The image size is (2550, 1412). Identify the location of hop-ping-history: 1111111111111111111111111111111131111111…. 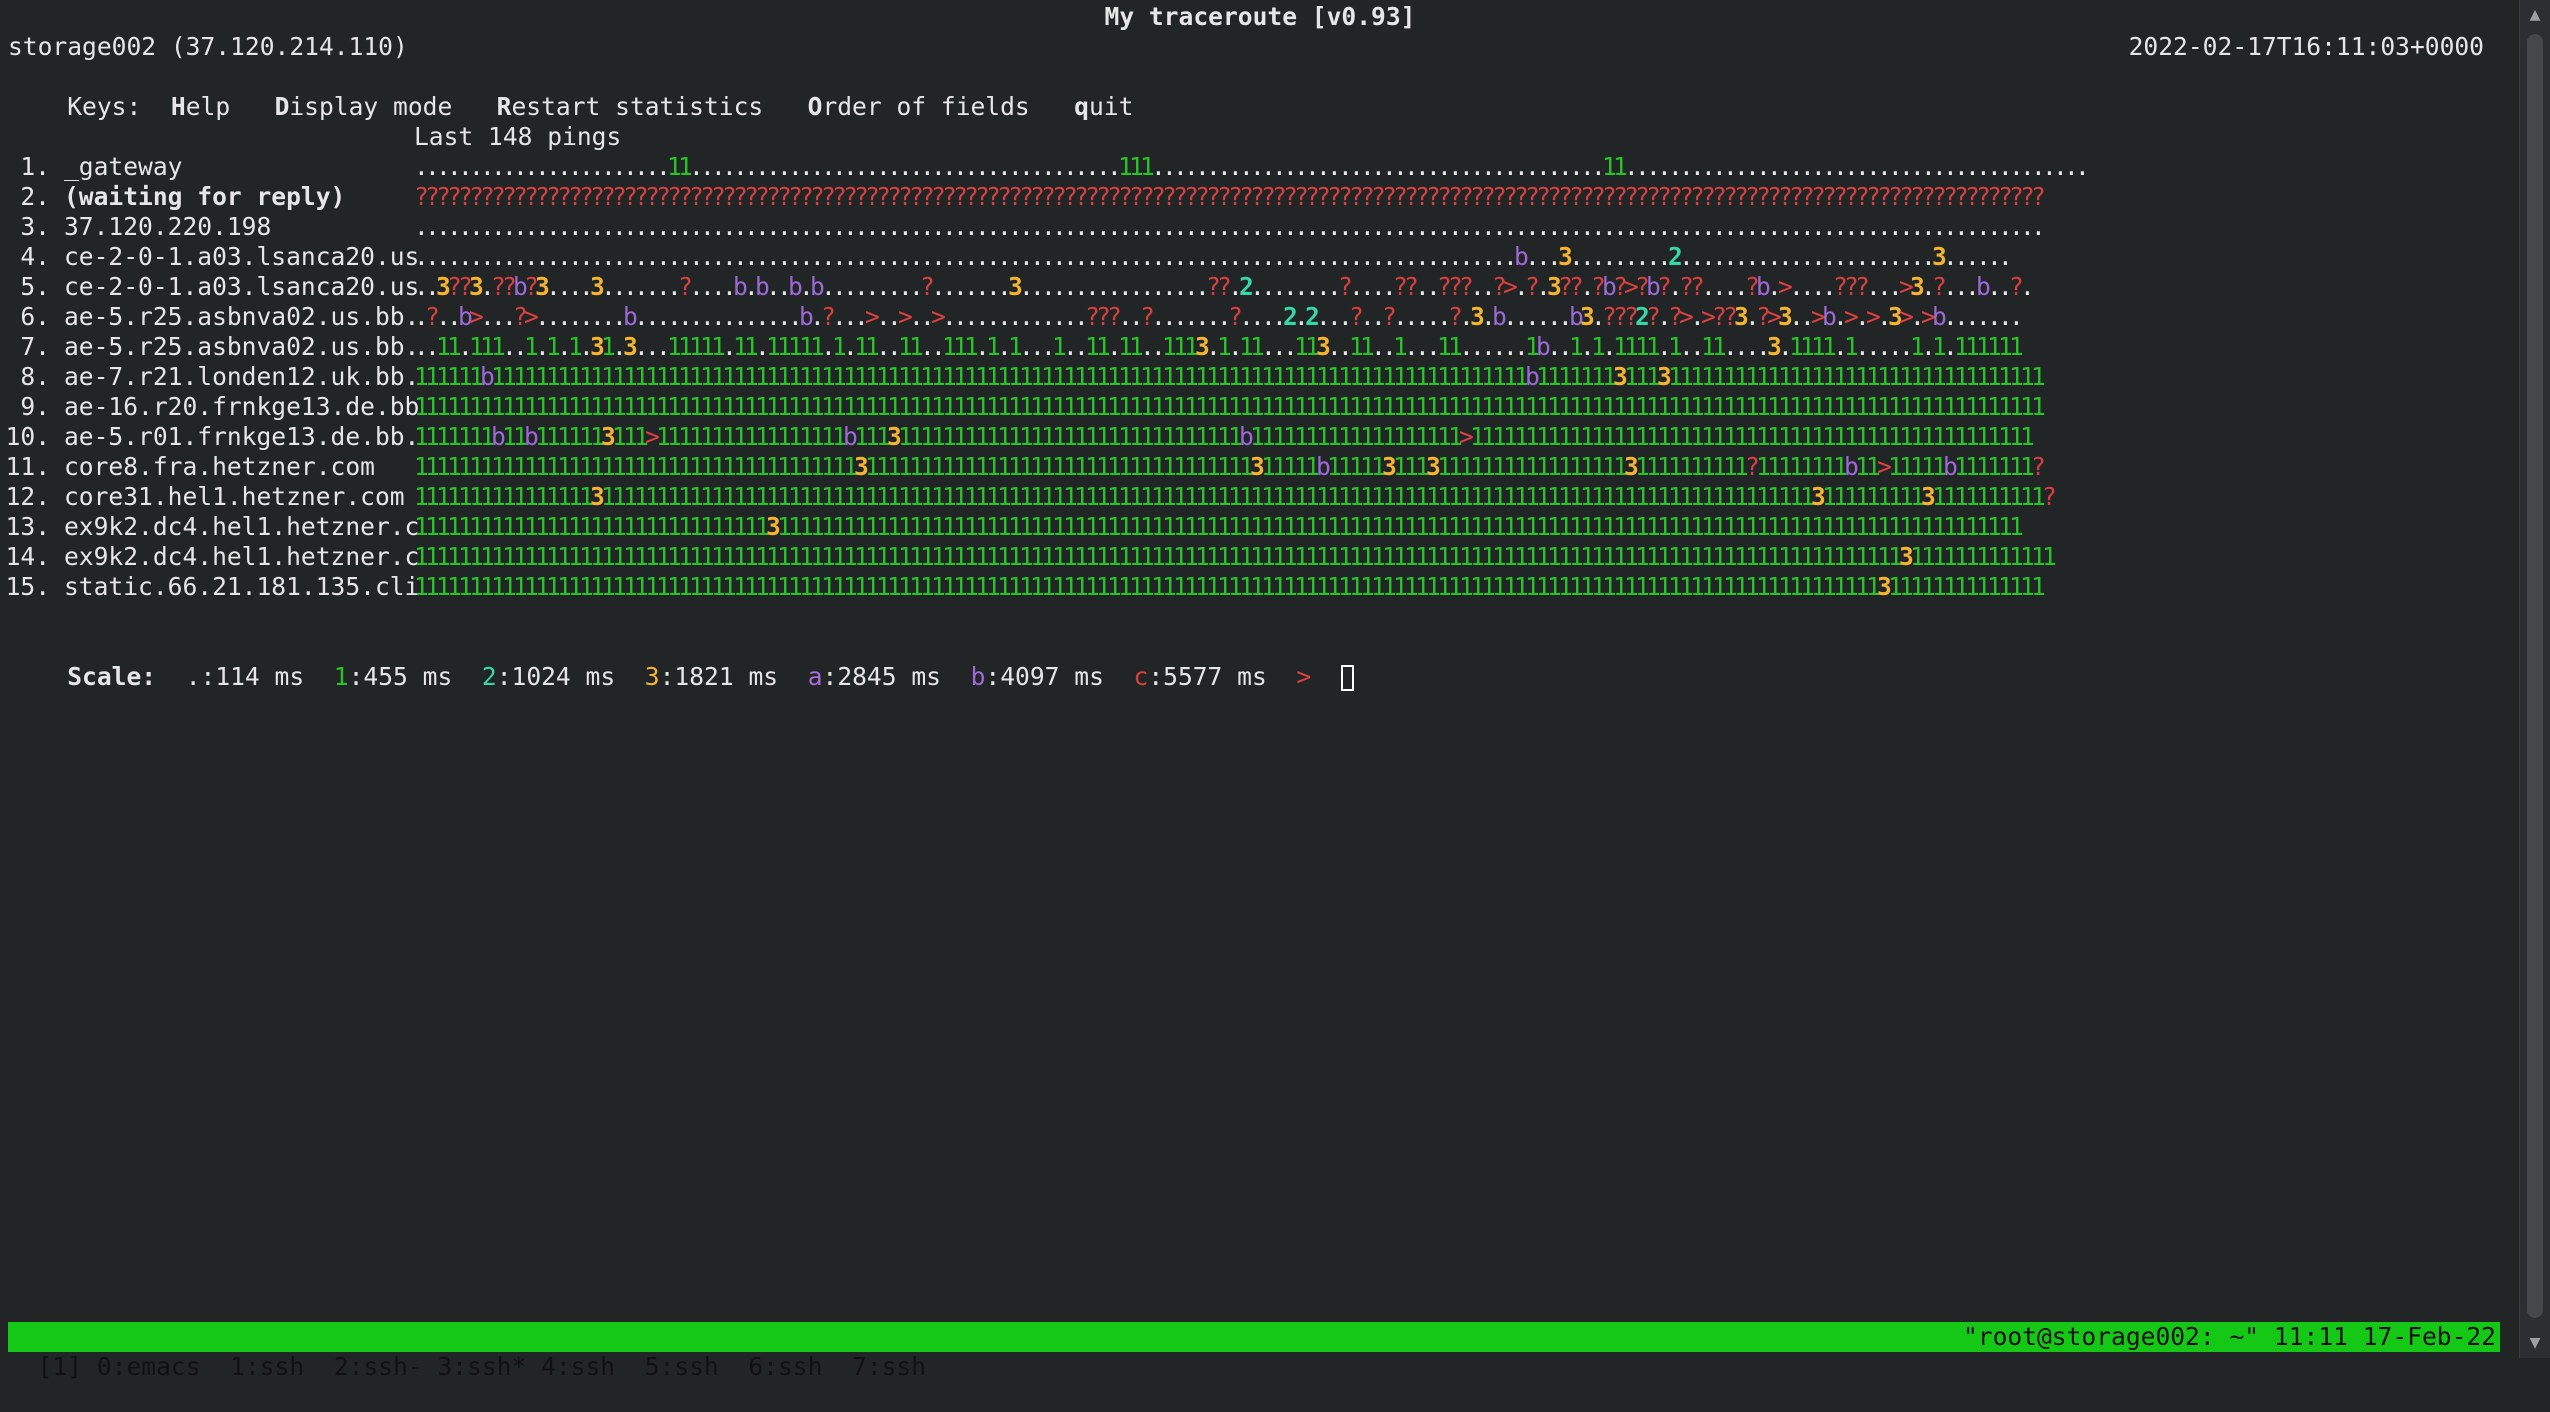
(1219, 526).